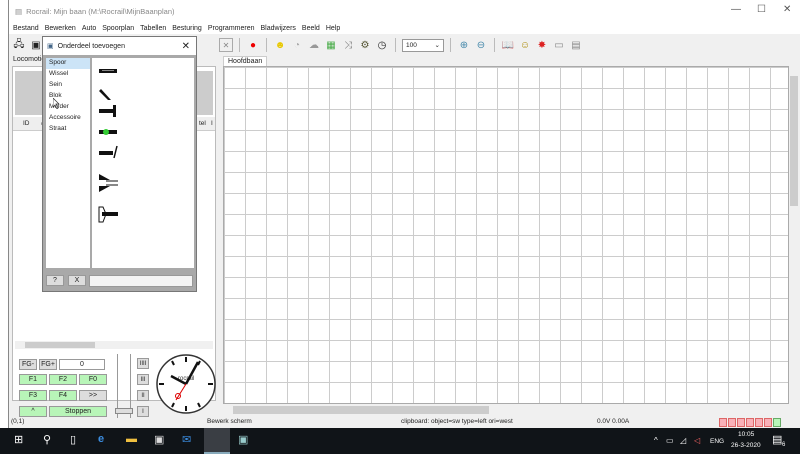  Describe the element at coordinates (19, 45) in the screenshot. I see `connect-icon: 🖧` at that location.